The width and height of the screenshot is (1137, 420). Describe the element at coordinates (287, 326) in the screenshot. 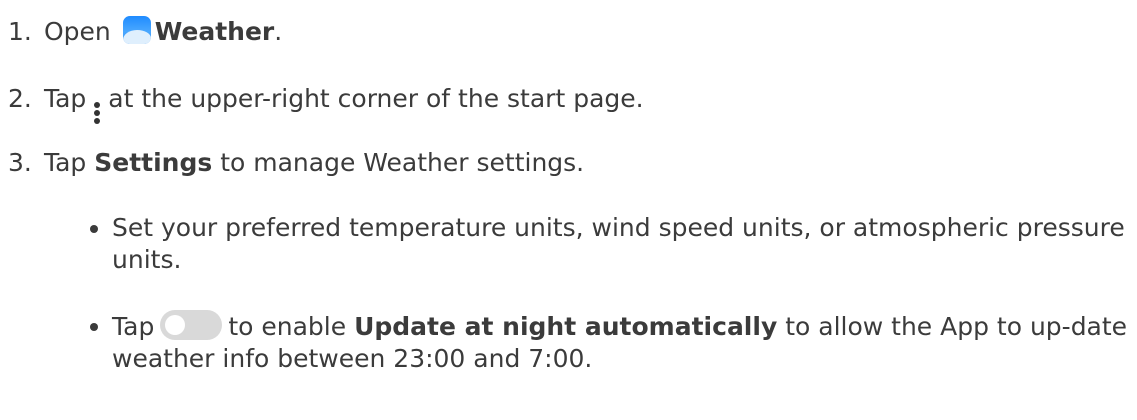

I see `bullet-text-part: to enable` at that location.